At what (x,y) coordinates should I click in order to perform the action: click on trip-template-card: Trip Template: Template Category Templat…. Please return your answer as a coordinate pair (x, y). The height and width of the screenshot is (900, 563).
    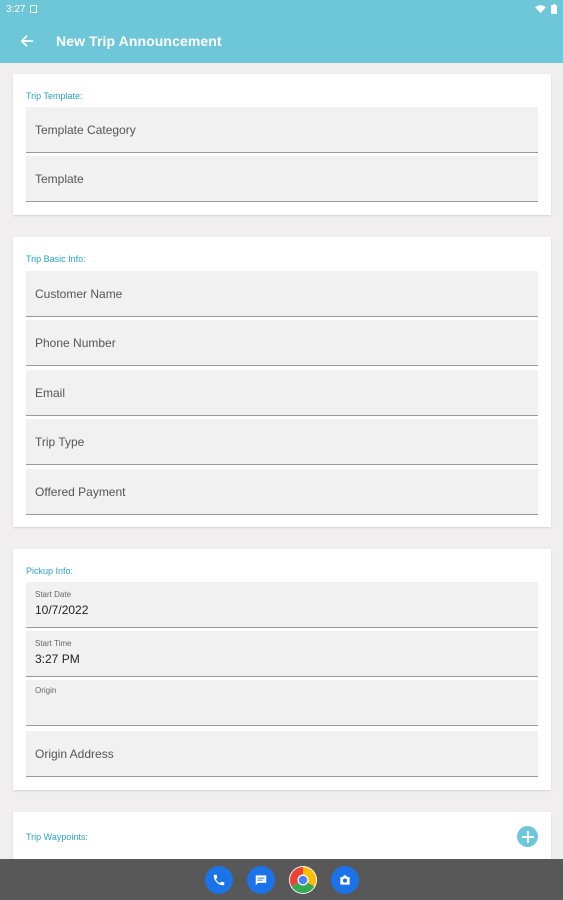
    Looking at the image, I should click on (282, 144).